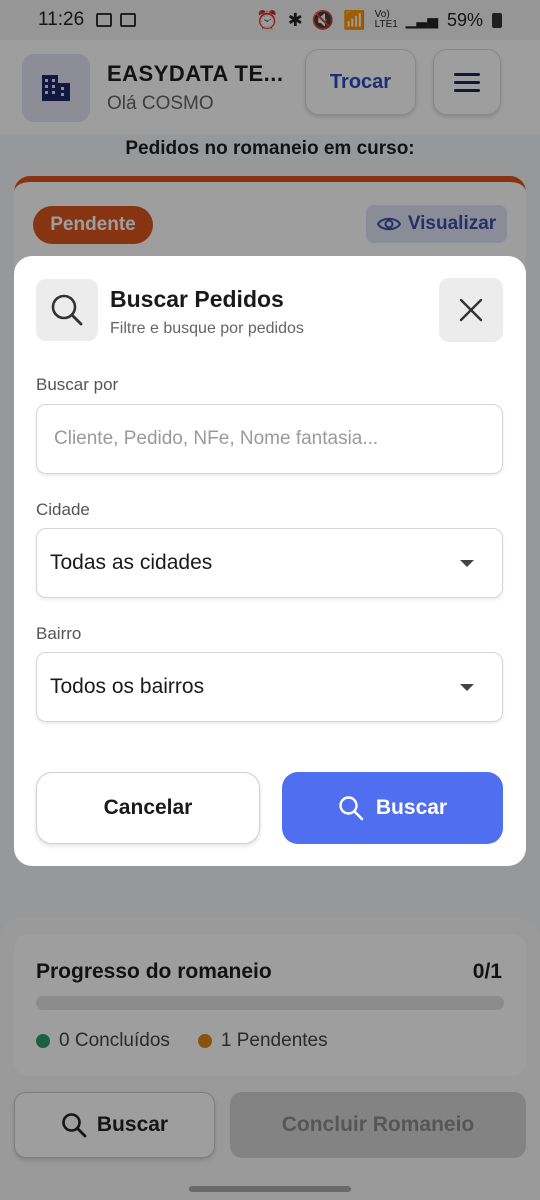 The width and height of the screenshot is (540, 1200). I want to click on search-field-label: Buscar por, so click(77, 384).